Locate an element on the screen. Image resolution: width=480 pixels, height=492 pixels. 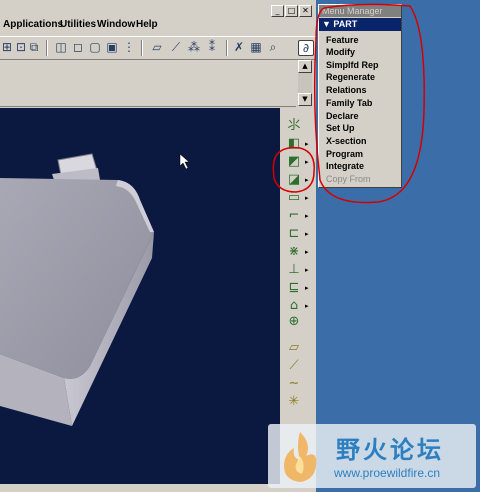
sketch-point-icon: ✳ is located at coordinates (294, 402).